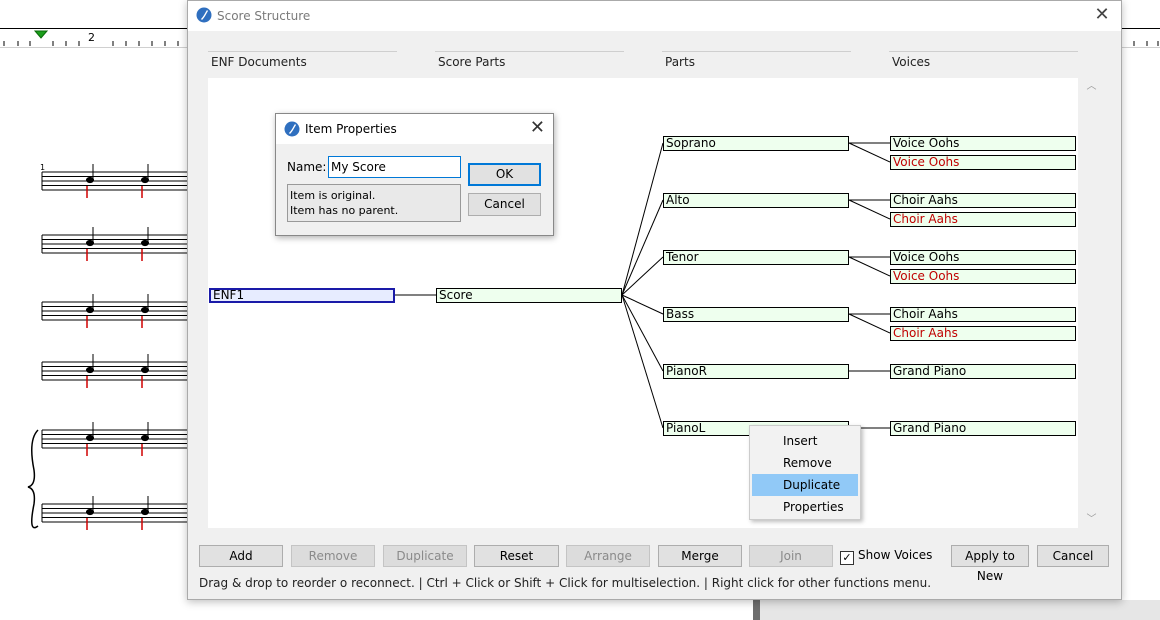 The height and width of the screenshot is (620, 1160). I want to click on menu-item-properties: Properties, so click(805, 507).